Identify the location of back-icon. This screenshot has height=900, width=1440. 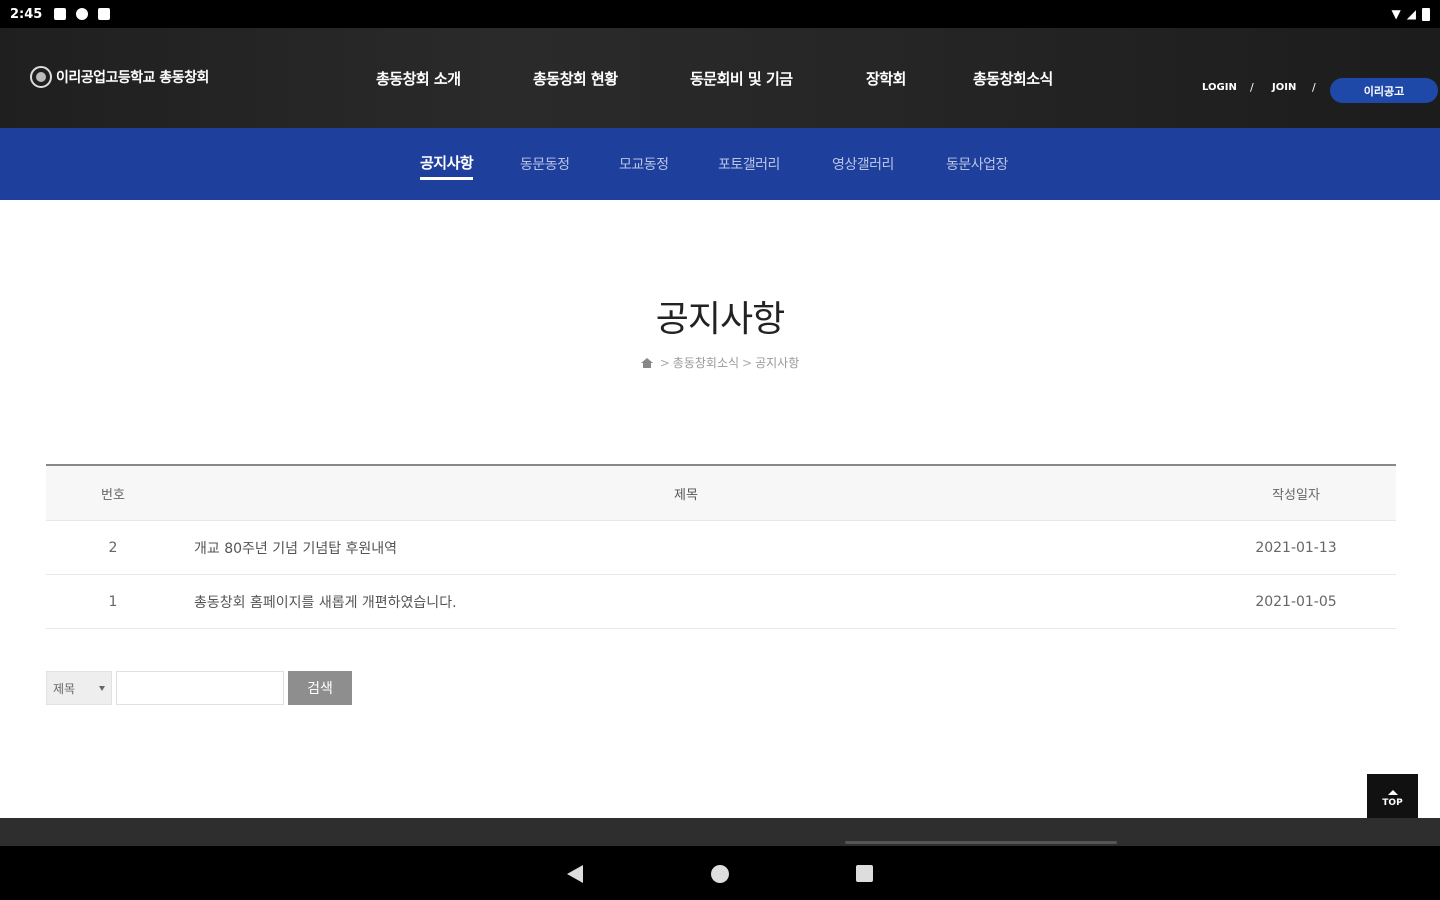
(575, 874).